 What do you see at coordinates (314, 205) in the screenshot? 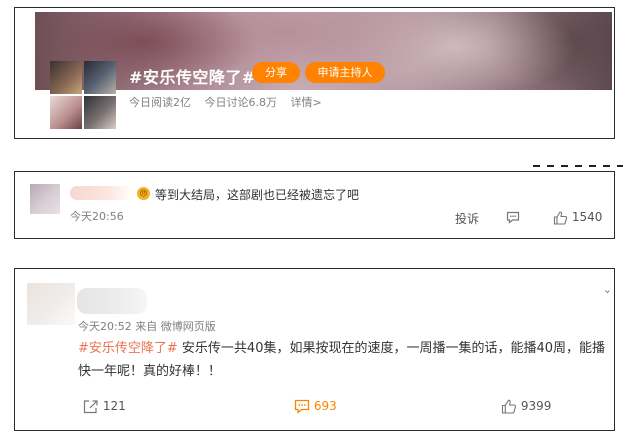
I see `comment-card: 😠 等到大结局，这部剧也已经被遗忘了吧 今天20:56 投诉 1540` at bounding box center [314, 205].